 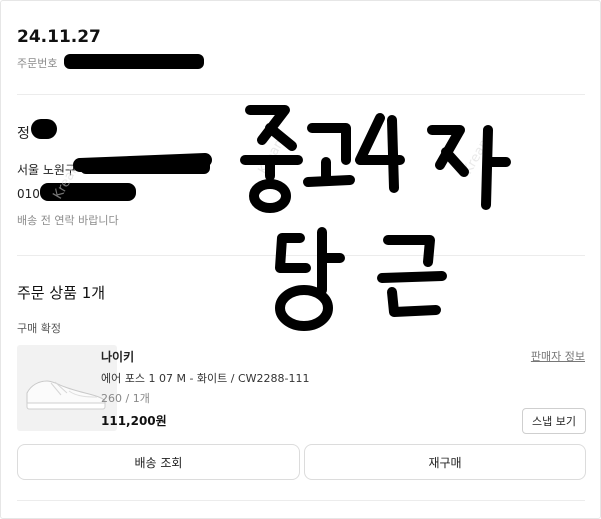 What do you see at coordinates (39, 328) in the screenshot?
I see `order-status: 구매 확정` at bounding box center [39, 328].